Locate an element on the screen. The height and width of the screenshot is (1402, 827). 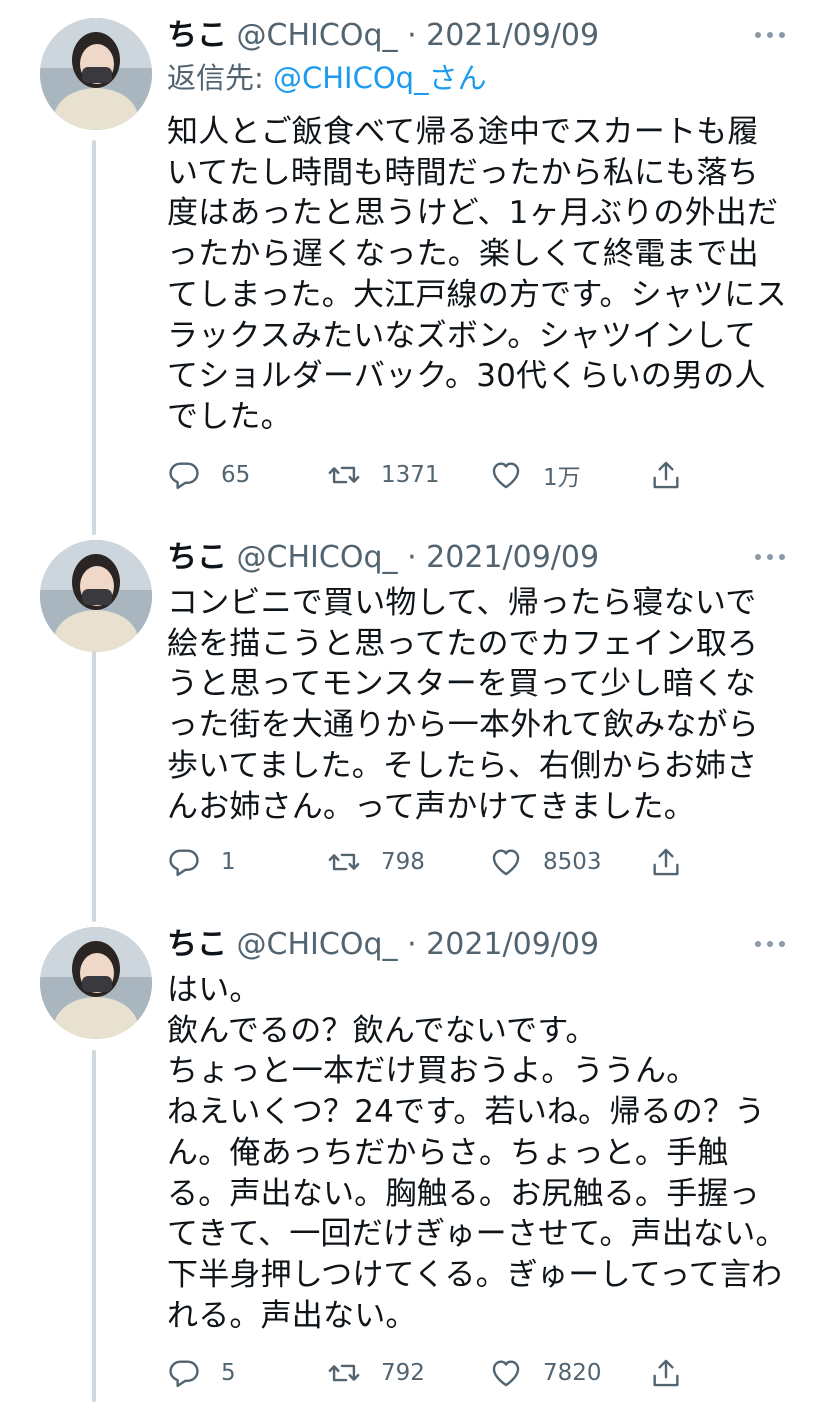
reply-to-label: 返信先: is located at coordinates (220, 78).